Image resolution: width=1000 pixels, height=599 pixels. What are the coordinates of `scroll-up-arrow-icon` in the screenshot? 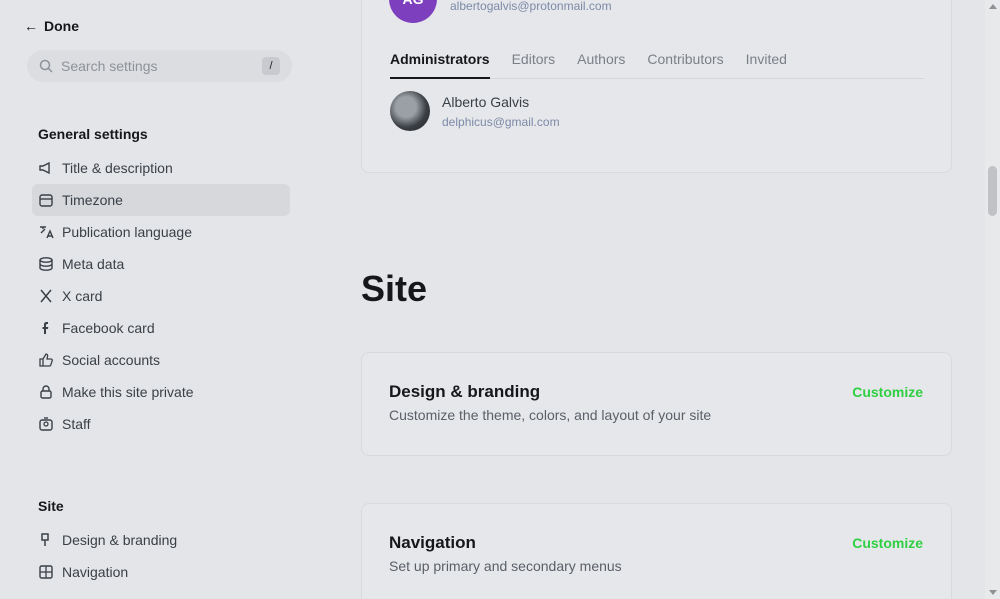 It's located at (993, 6).